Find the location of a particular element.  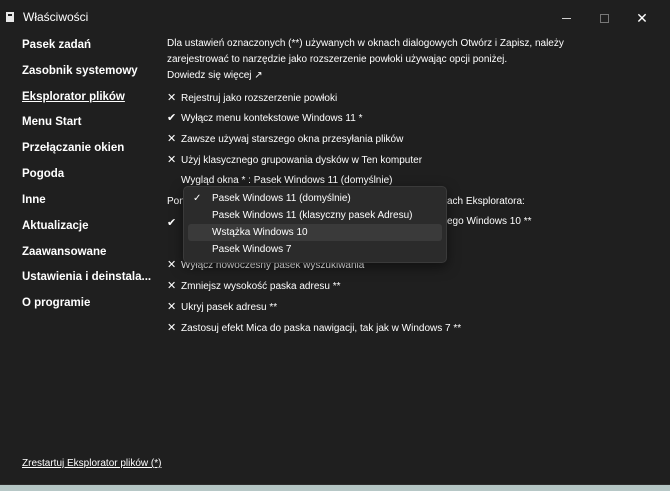

partial-text-right: ach Eksploratora: is located at coordinates (486, 201).